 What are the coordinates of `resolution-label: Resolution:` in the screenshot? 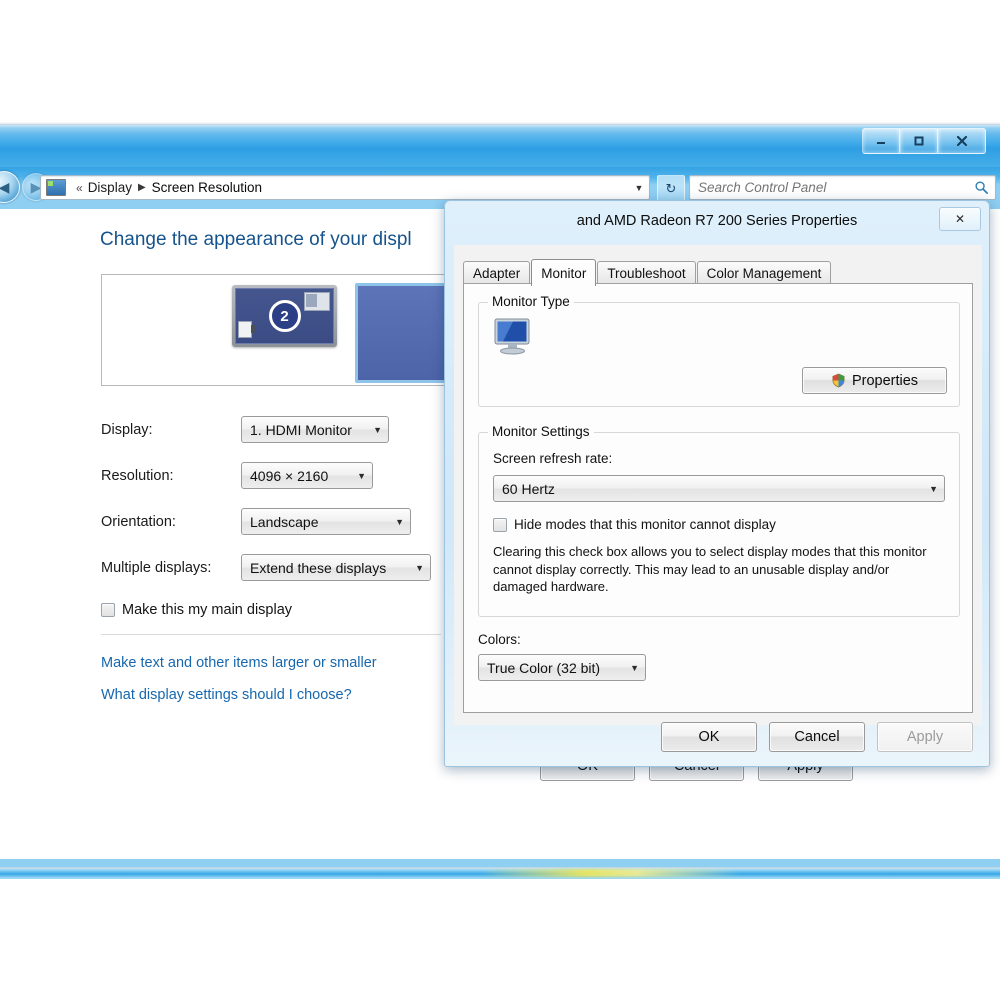 It's located at (137, 475).